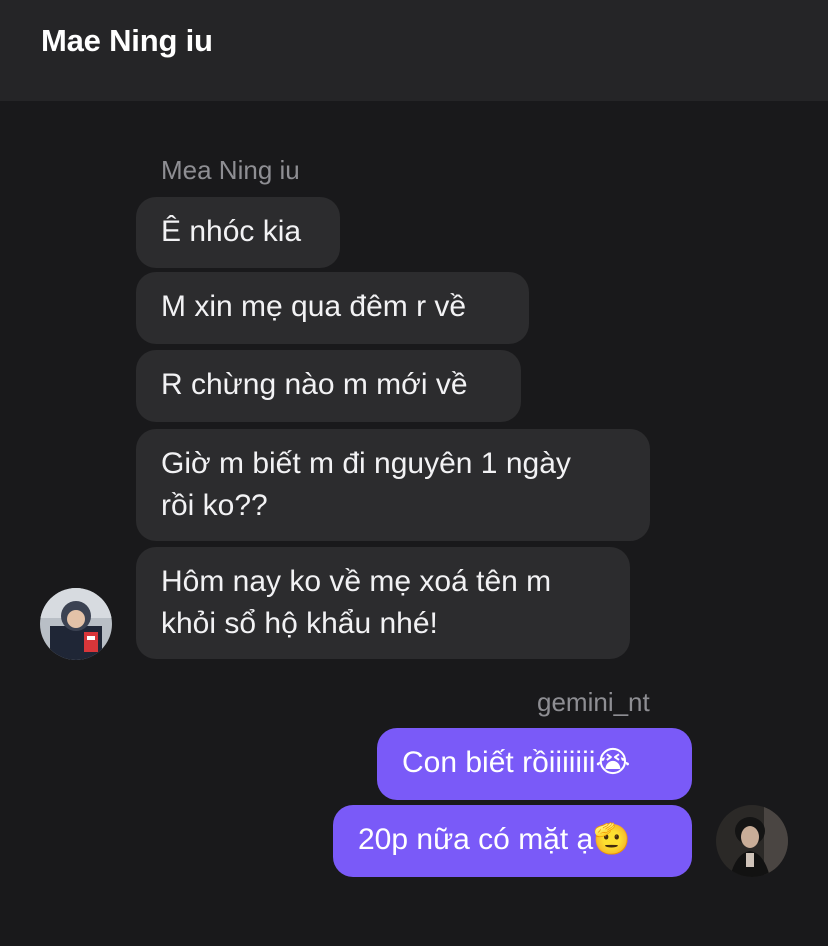 This screenshot has width=828, height=946. Describe the element at coordinates (214, 505) in the screenshot. I see `message-text-line: rồi ko??` at that location.